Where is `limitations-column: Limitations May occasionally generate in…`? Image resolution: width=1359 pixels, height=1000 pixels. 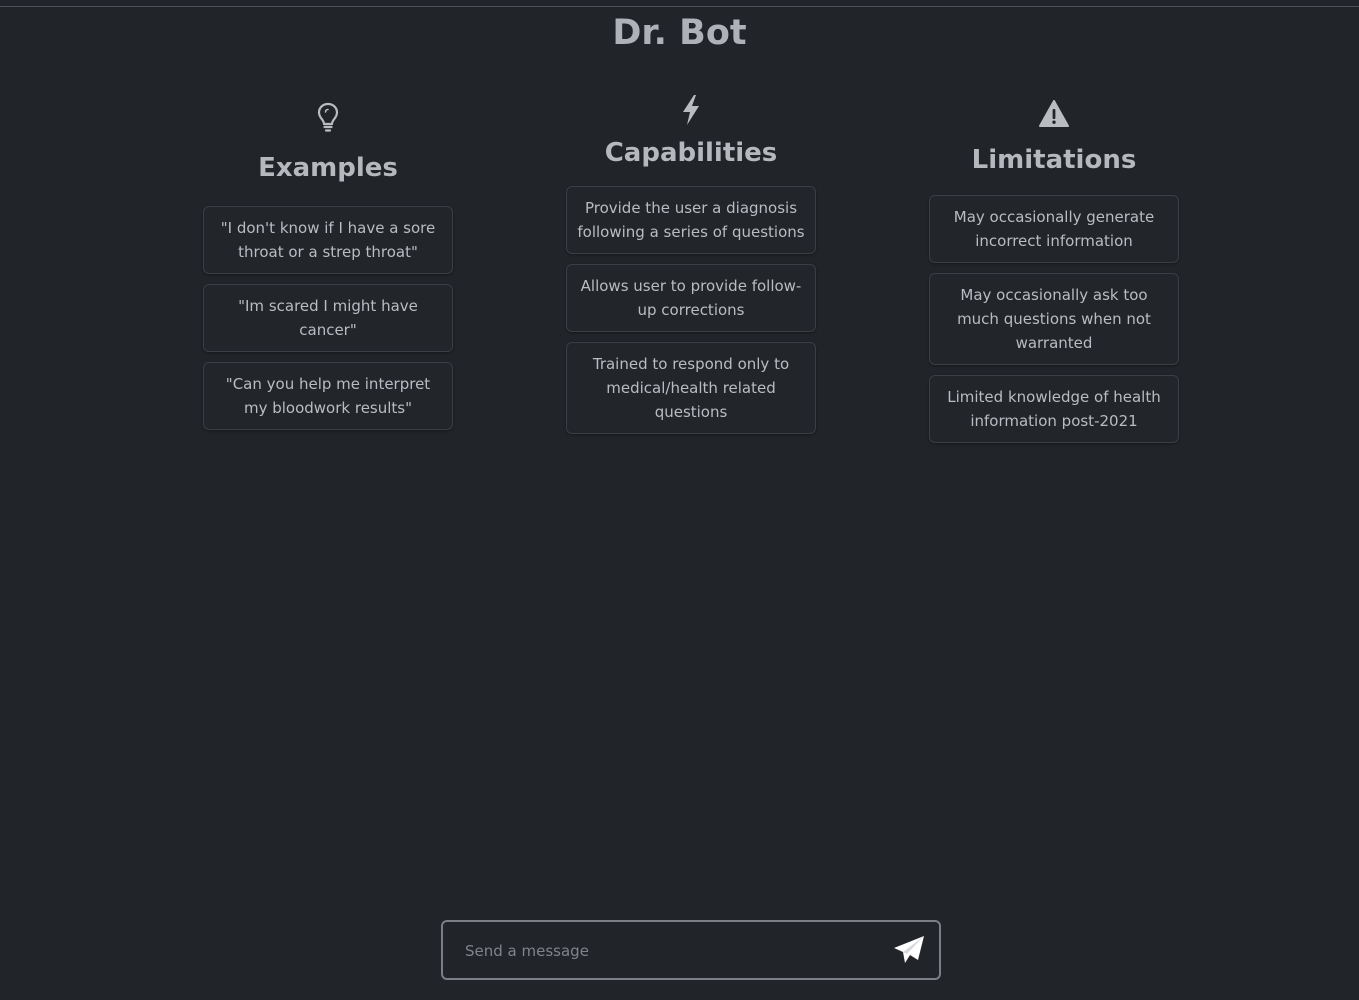
limitations-column: Limitations May occasionally generate in… is located at coordinates (1054, 276).